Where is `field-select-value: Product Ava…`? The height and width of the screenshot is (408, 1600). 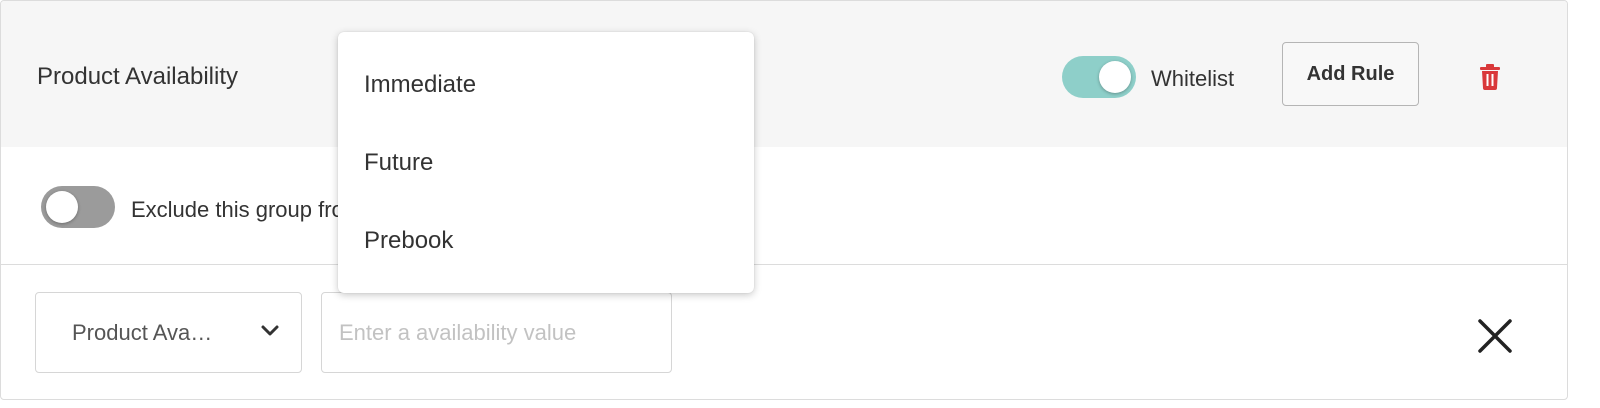 field-select-value: Product Ava… is located at coordinates (142, 332).